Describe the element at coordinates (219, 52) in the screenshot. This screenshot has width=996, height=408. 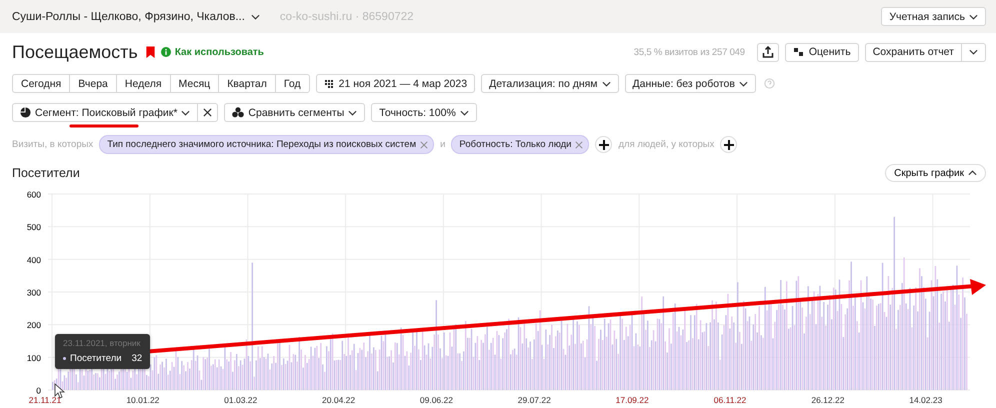
I see `help-link: Как использовать` at that location.